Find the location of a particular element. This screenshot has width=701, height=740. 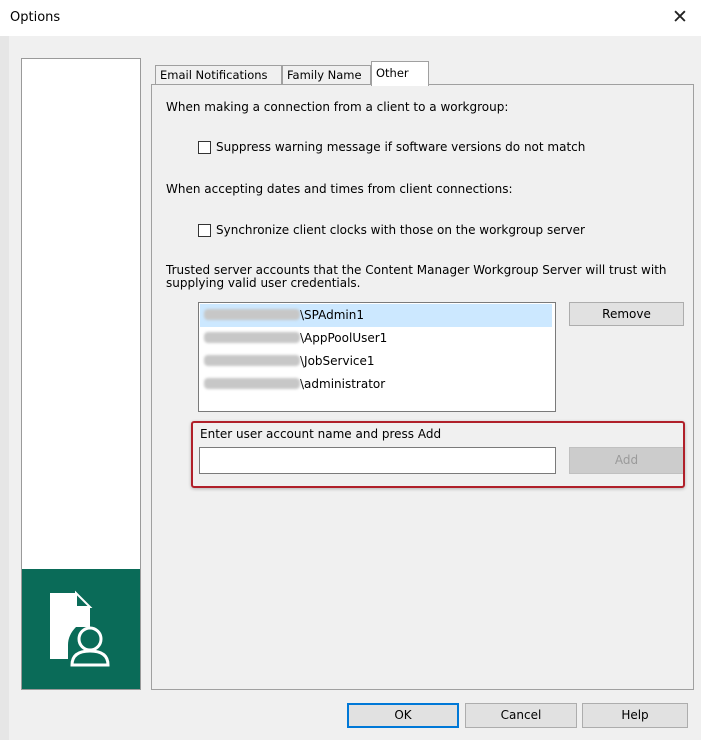

tab-email-notifications: Email Notifications is located at coordinates (218, 74).